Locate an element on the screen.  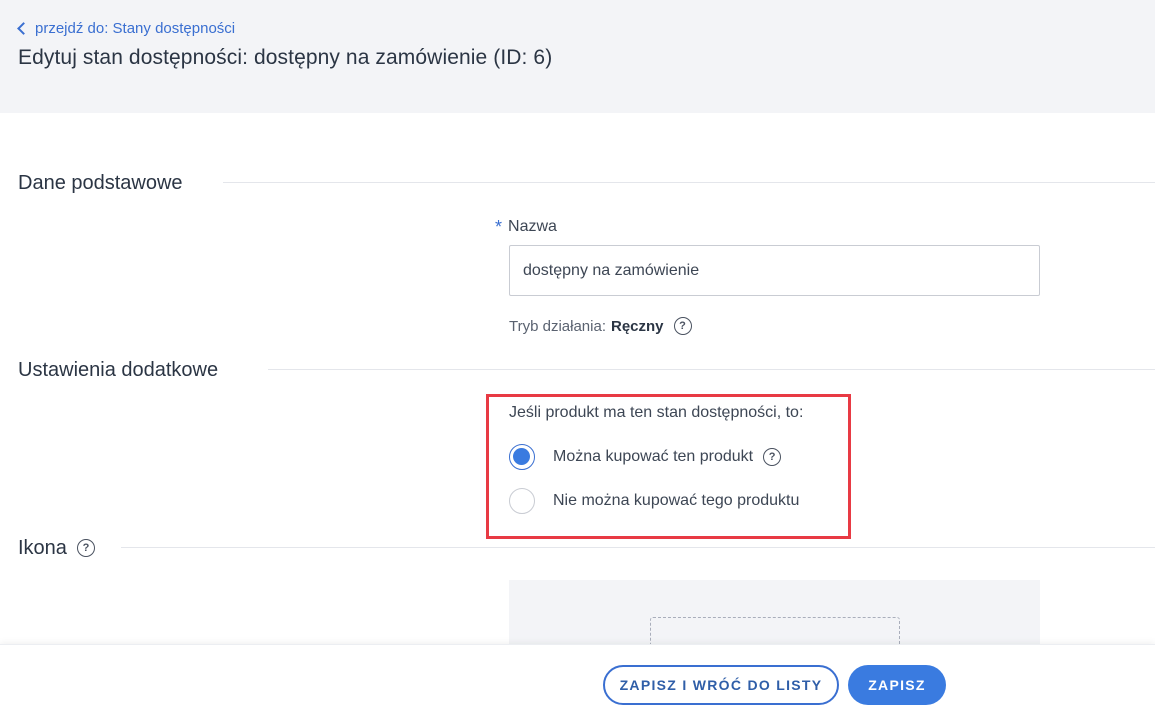
required-mark: * is located at coordinates (499, 227).